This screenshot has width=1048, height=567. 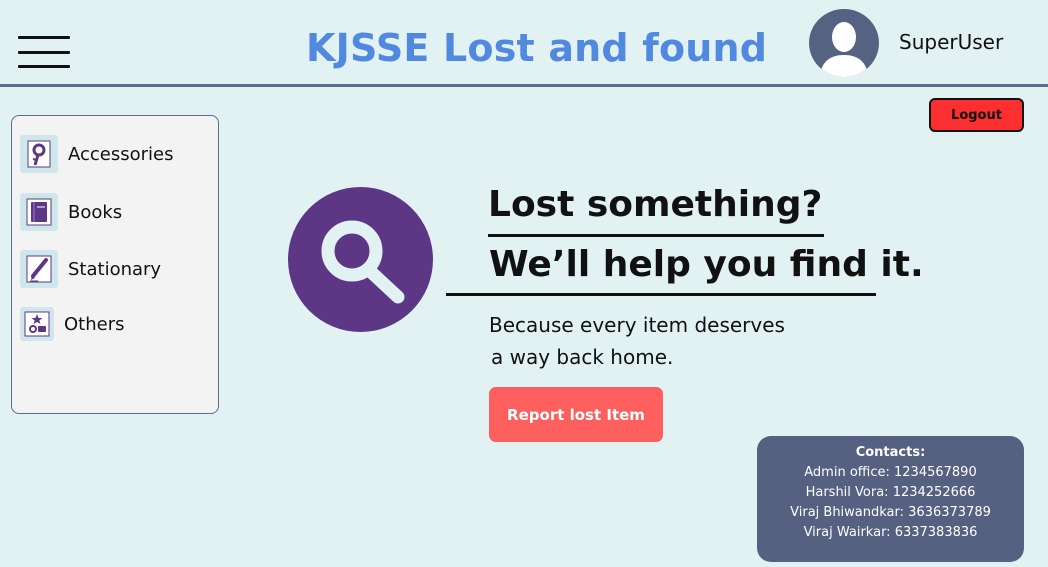 I want to click on username: SuperUser, so click(x=951, y=42).